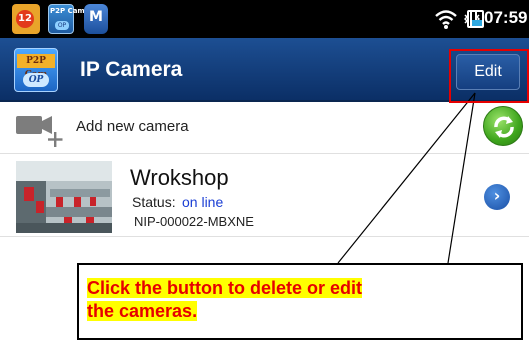  I want to click on annotation-line-2: the cameras., so click(142, 311).